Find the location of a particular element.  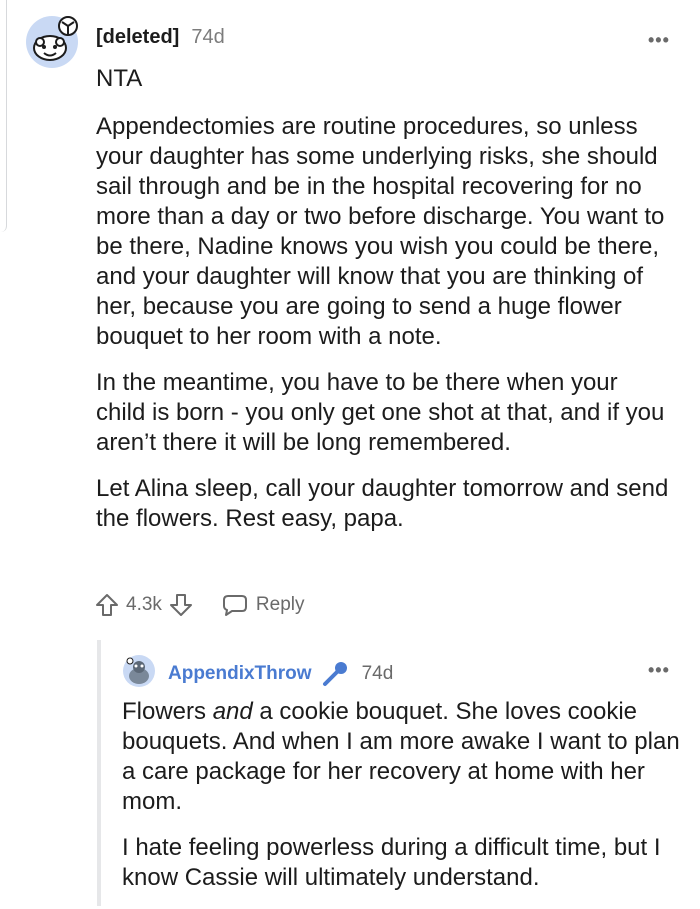

downvote-icon is located at coordinates (181, 605).